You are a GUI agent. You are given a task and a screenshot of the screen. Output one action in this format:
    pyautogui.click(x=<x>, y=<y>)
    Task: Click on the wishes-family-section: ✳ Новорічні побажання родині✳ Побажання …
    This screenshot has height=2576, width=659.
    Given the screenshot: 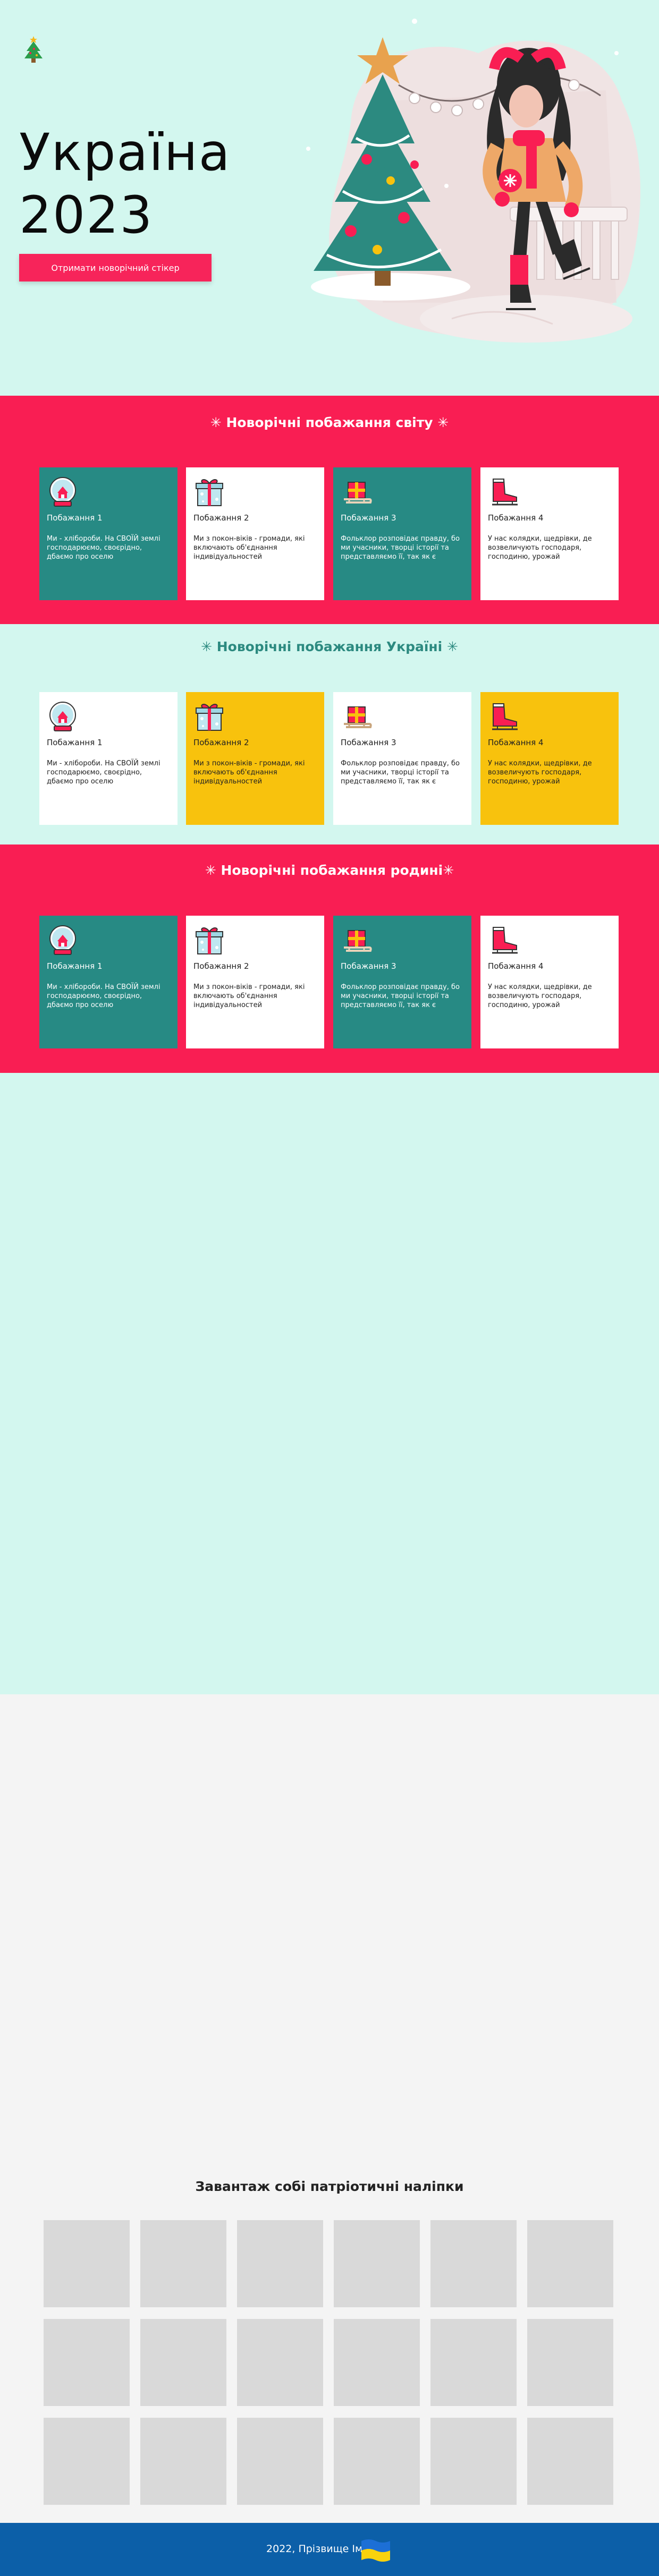 What is the action you would take?
    pyautogui.click(x=329, y=959)
    